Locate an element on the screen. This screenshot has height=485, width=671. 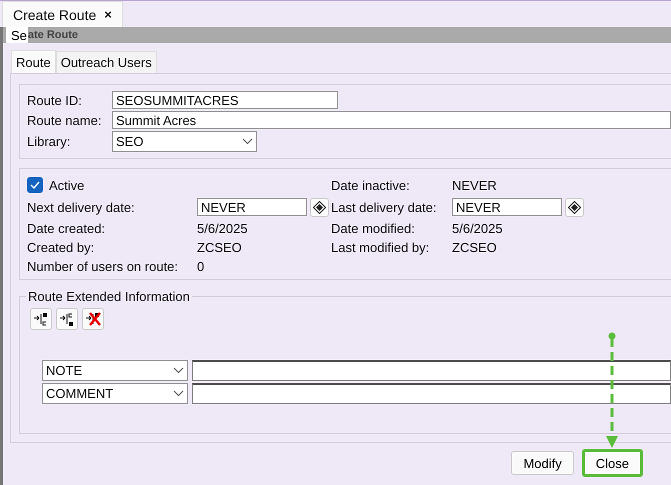
group-legend: Route Extended Information is located at coordinates (109, 296).